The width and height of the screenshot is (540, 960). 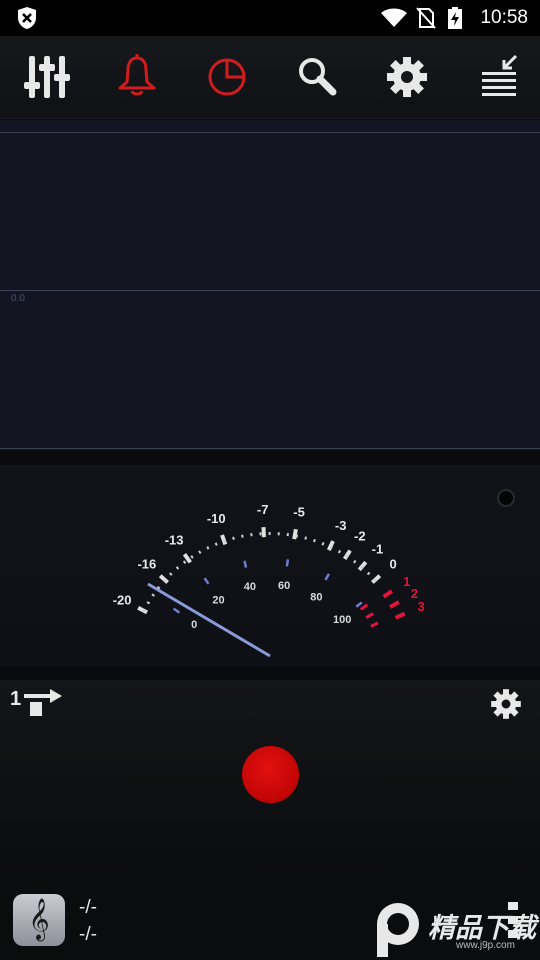 I want to click on vu-meter-labels: -20-16-13-10-7 -5-3-2-1012302040 6080100, so click(x=269, y=566).